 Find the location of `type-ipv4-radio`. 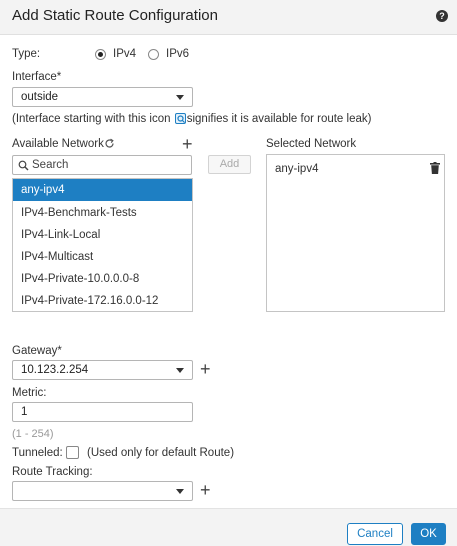

type-ipv4-radio is located at coordinates (100, 54).